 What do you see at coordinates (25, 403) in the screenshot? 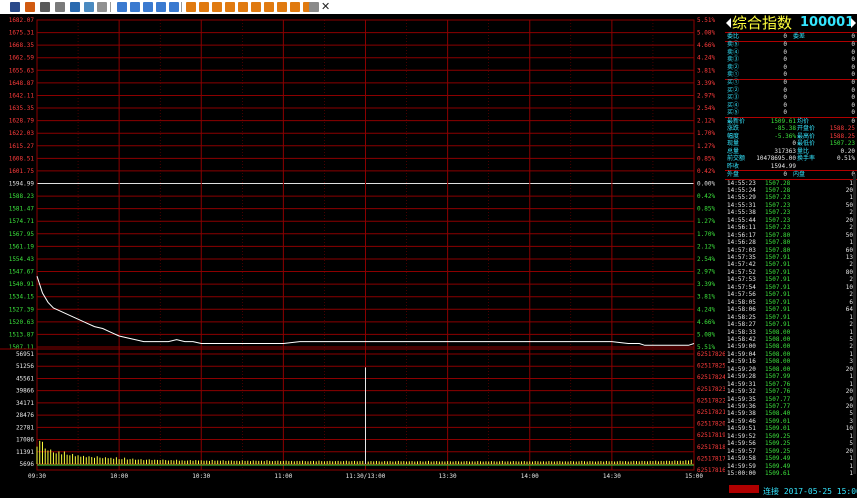
I see `volume-axis-label: 34171` at bounding box center [25, 403].